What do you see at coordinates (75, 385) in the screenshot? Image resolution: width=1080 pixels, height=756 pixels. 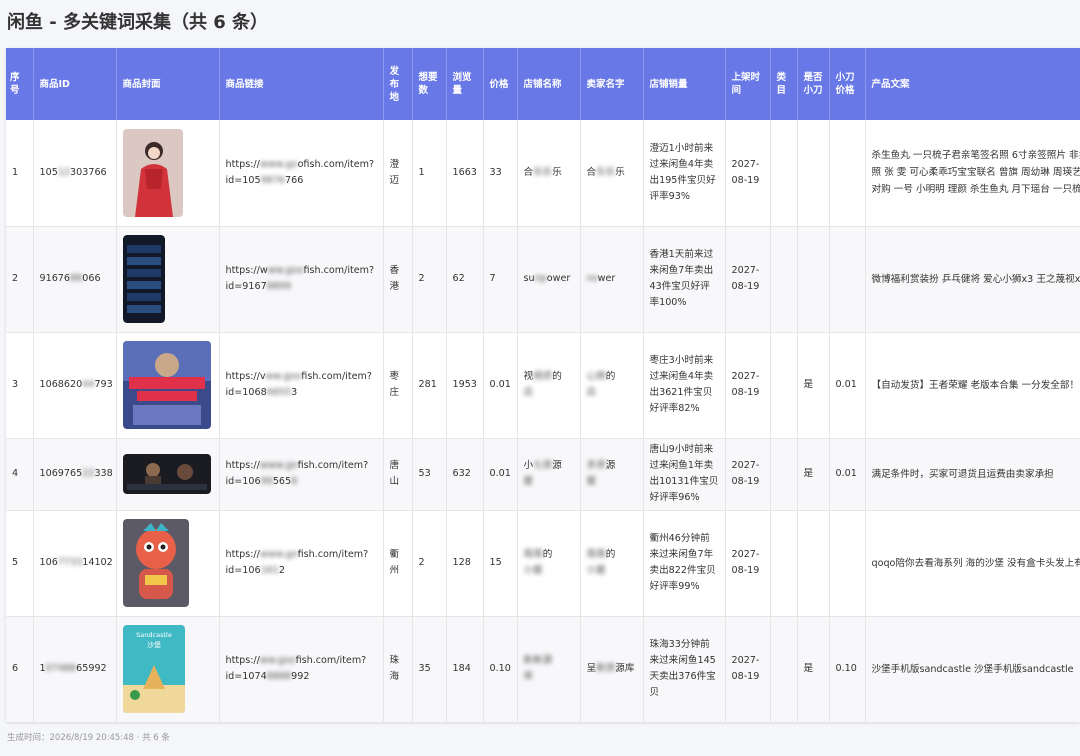 I see `cell-id: 106862044793` at bounding box center [75, 385].